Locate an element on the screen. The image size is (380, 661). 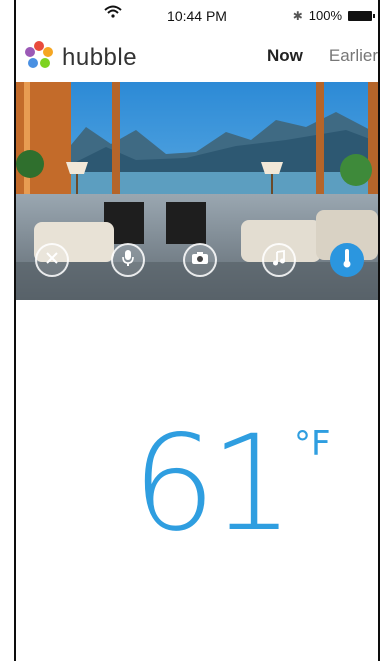
tab-now: Now is located at coordinates (285, 56).